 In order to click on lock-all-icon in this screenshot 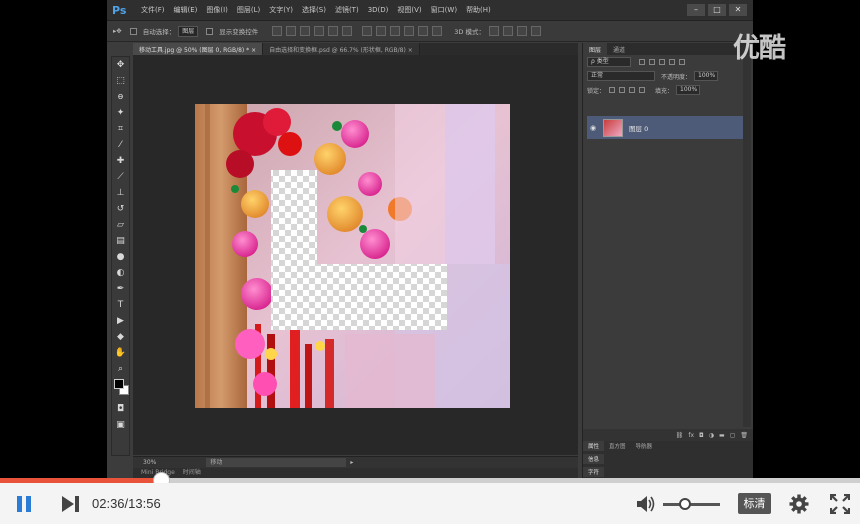, I will do `click(642, 90)`.